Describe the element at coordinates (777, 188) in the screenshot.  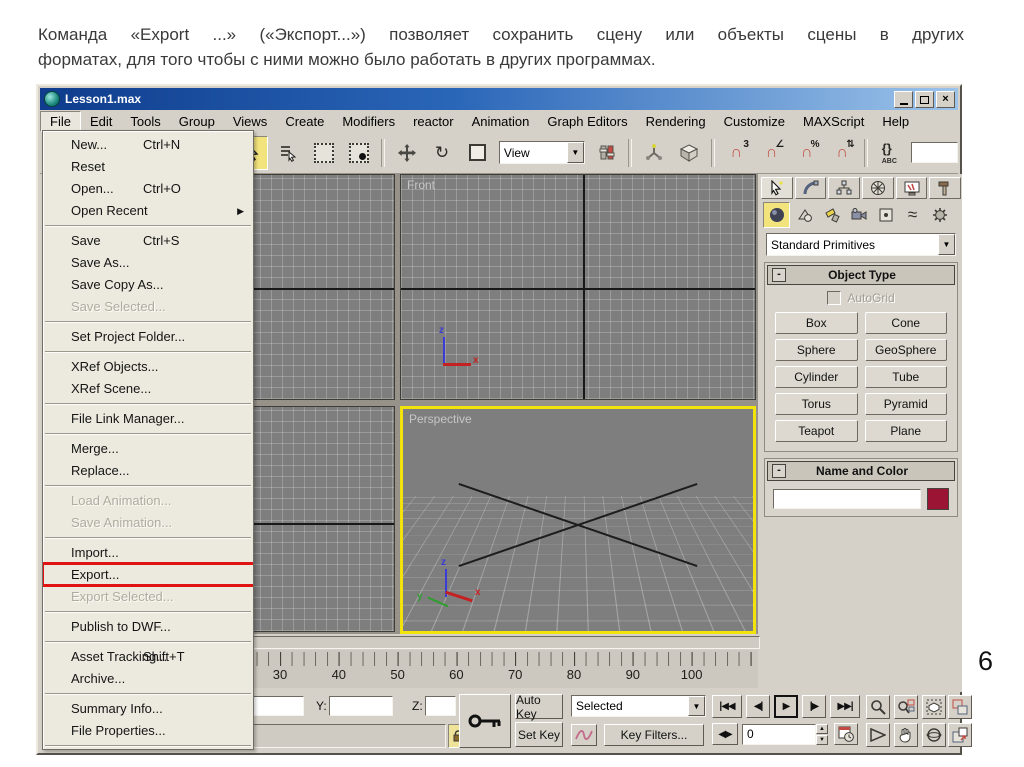
I see `tab-create` at that location.